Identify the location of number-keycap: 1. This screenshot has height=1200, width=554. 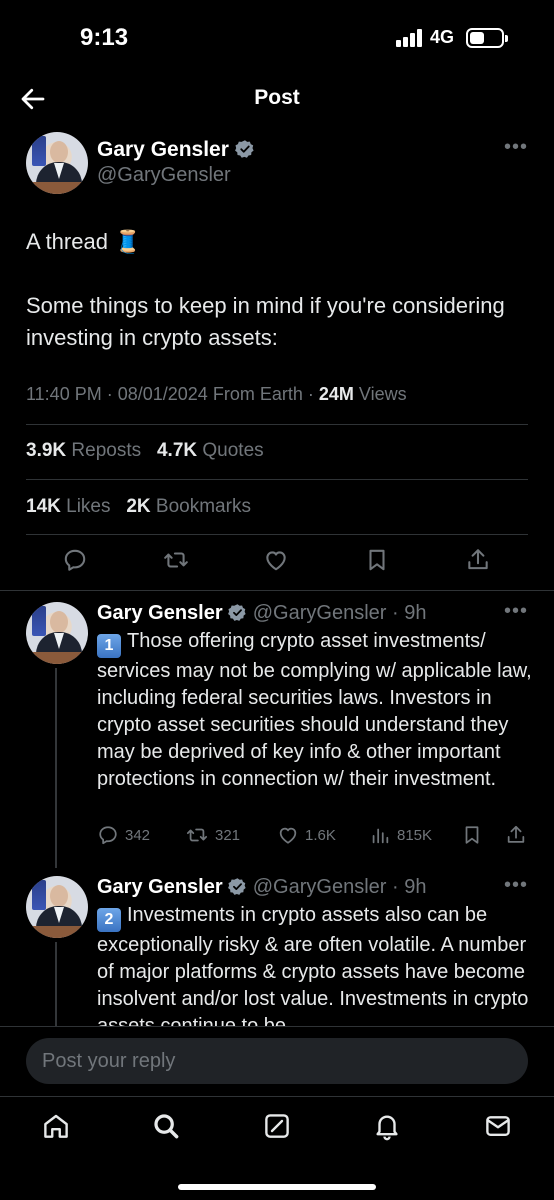
(109, 646).